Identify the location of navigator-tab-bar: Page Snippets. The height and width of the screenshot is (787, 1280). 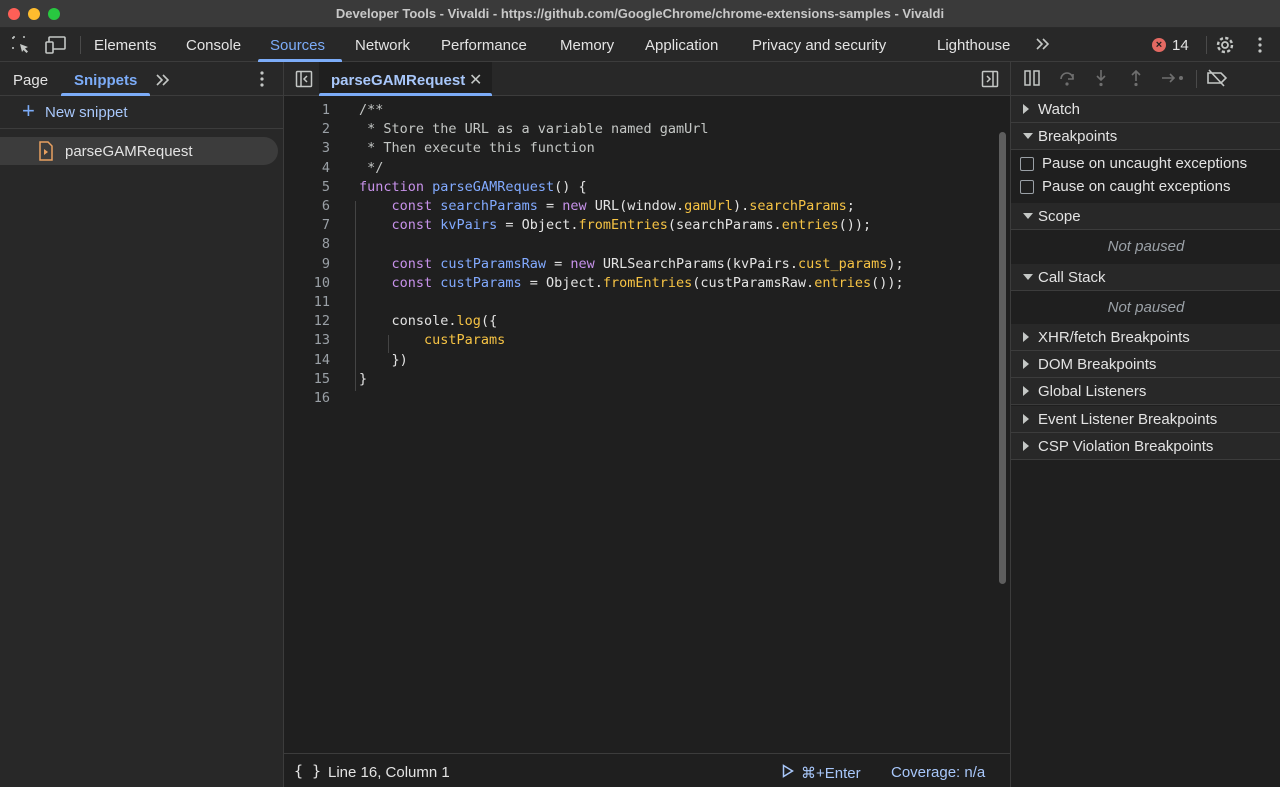
(141, 79).